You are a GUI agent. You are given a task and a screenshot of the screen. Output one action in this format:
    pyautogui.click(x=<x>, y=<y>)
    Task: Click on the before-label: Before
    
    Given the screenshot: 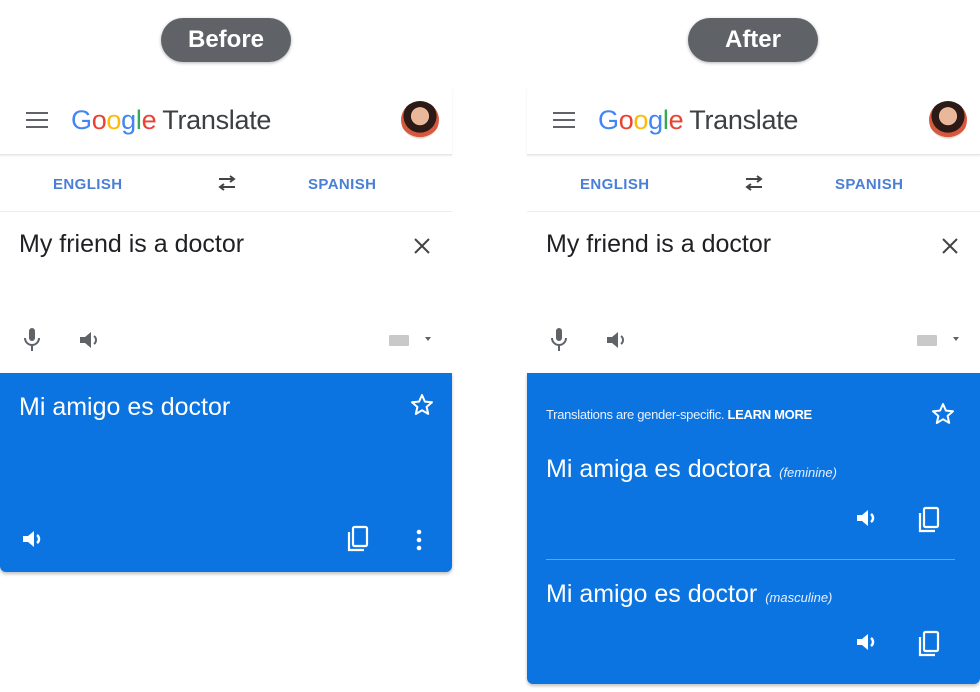 What is the action you would take?
    pyautogui.click(x=226, y=40)
    